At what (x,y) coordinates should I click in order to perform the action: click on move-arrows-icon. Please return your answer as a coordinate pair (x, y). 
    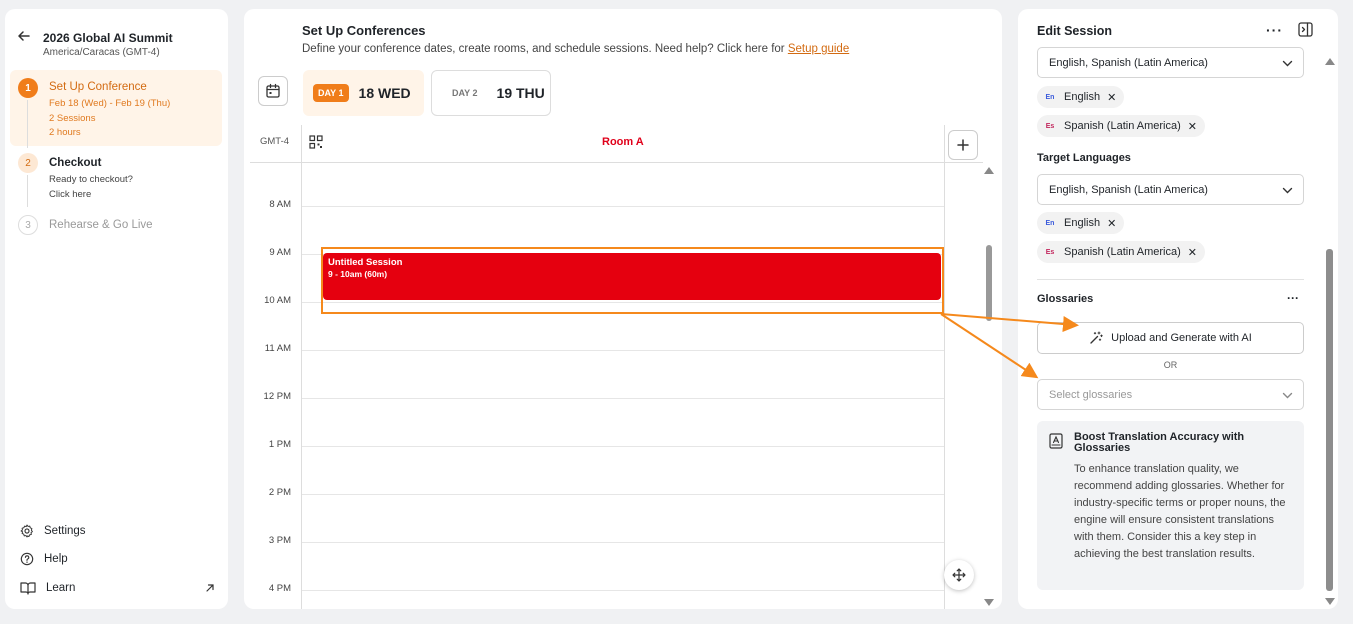
    Looking at the image, I should click on (959, 575).